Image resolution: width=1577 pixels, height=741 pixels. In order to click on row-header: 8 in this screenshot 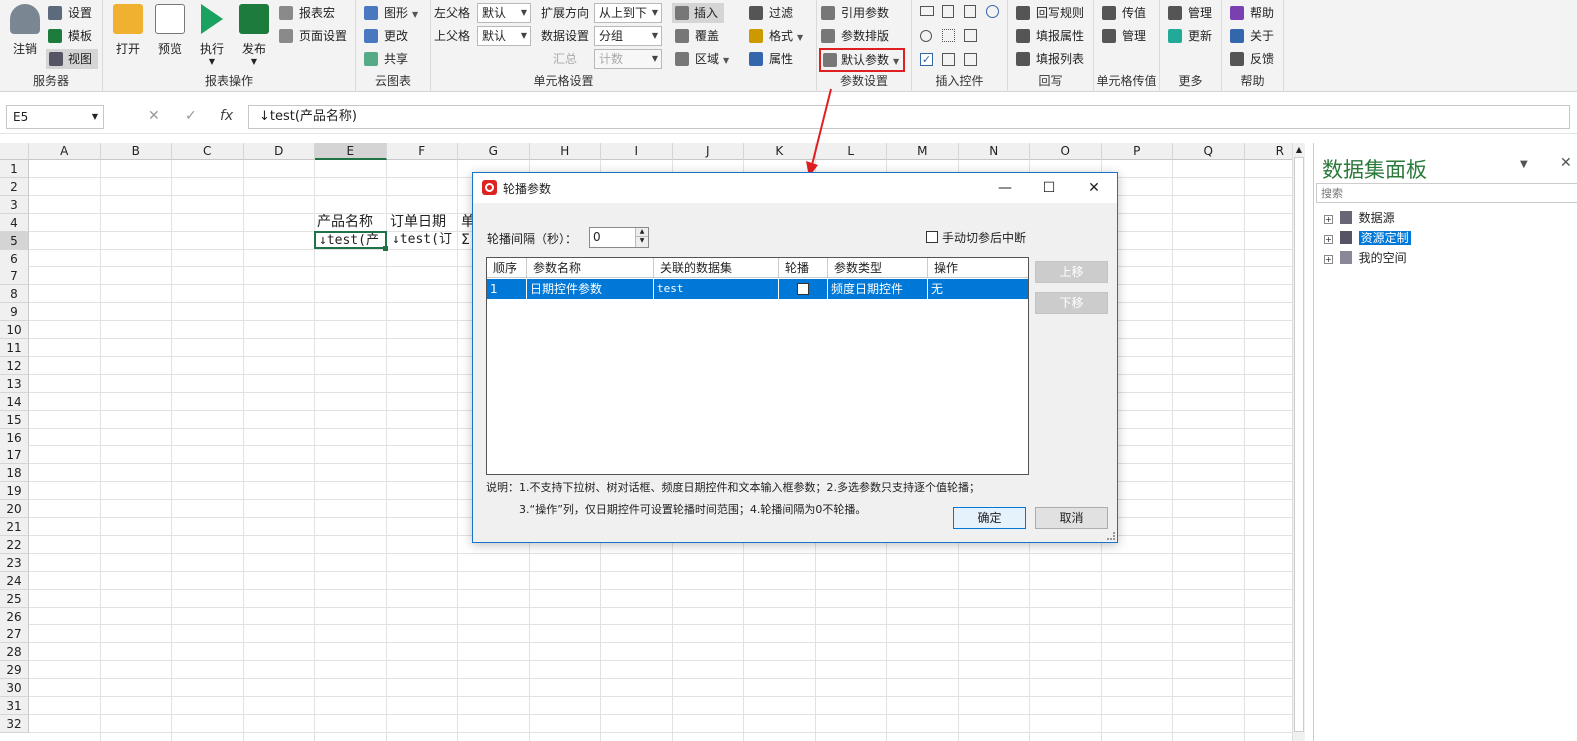, I will do `click(14, 294)`.